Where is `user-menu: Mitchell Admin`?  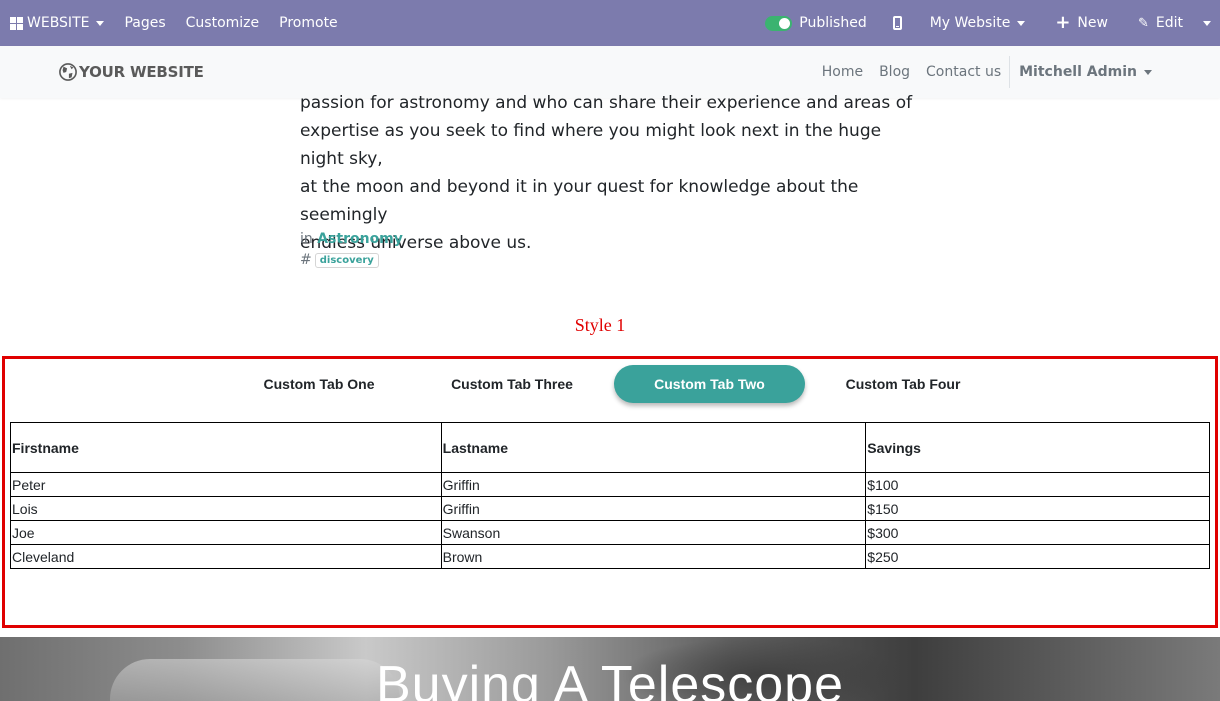
user-menu: Mitchell Admin is located at coordinates (1085, 72).